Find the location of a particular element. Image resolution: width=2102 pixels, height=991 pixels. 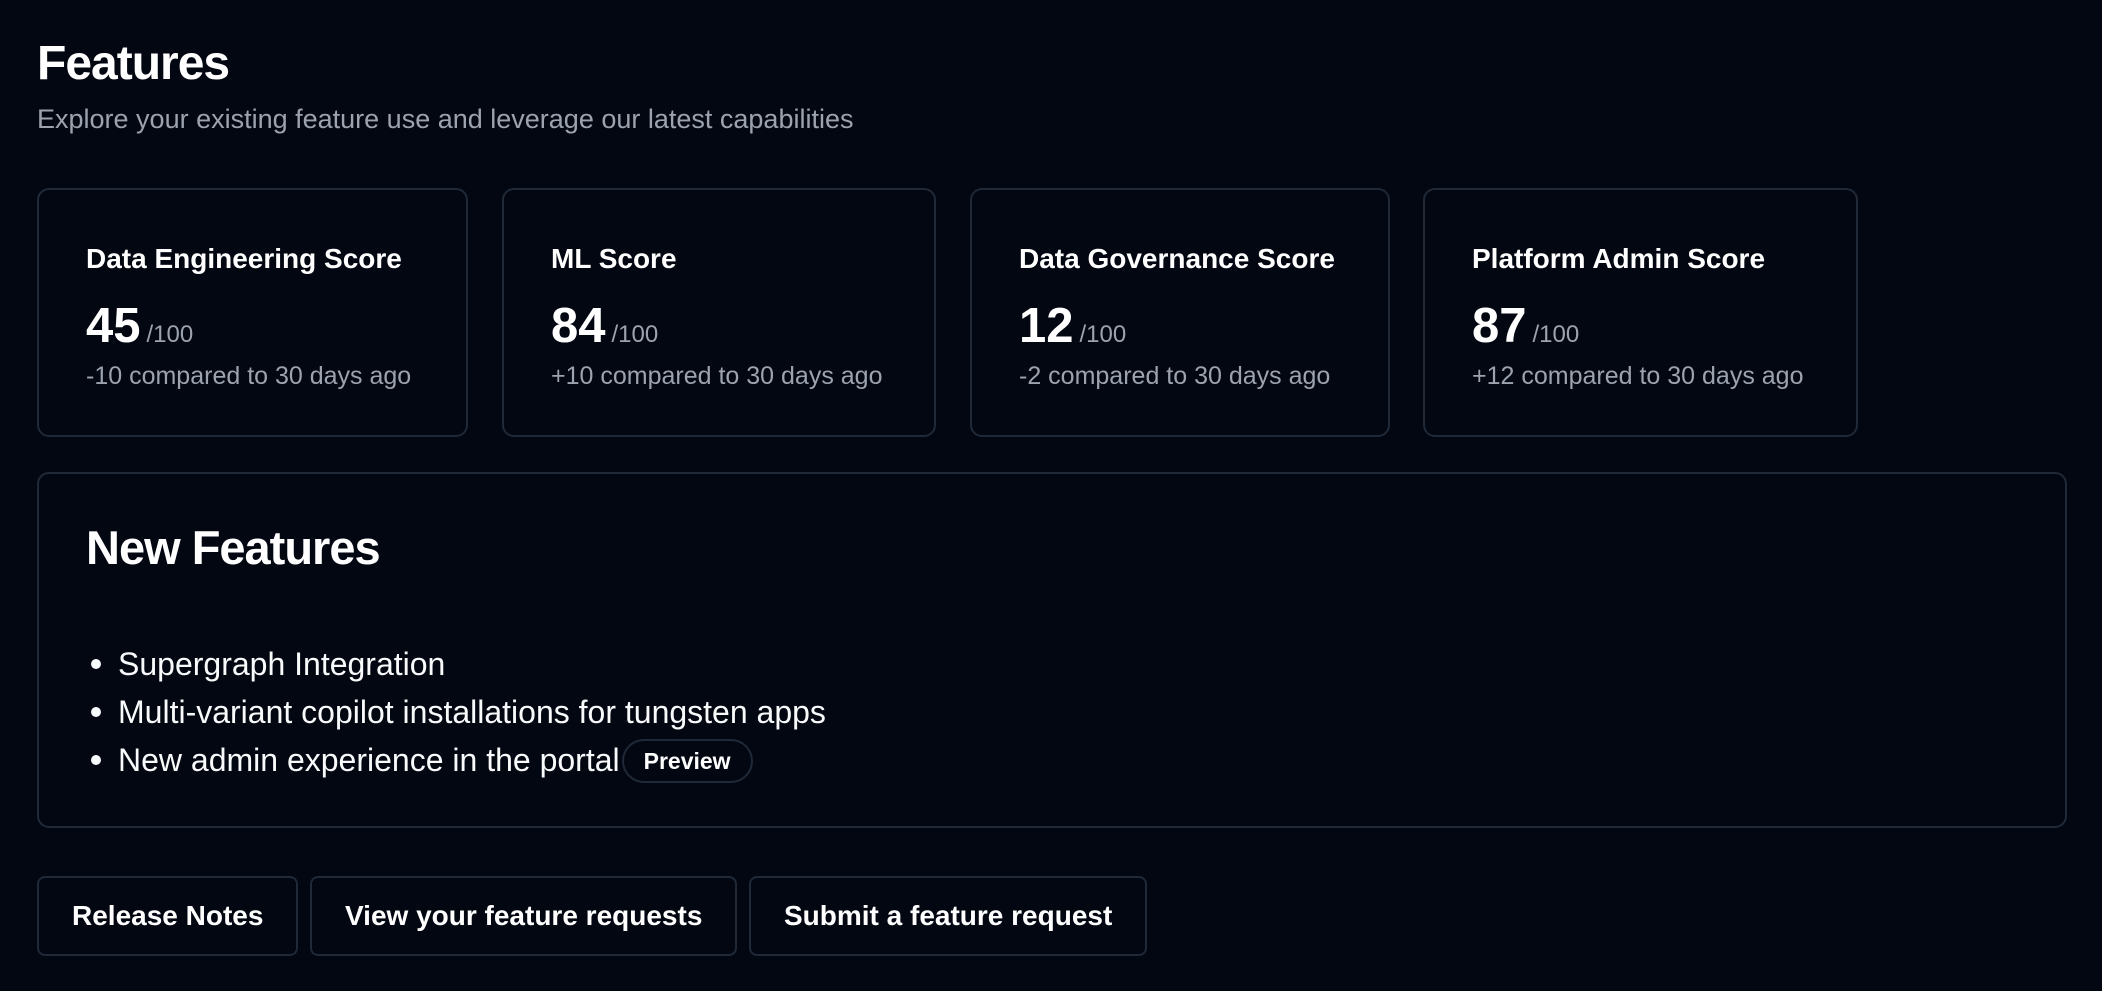

score-delta: -10 compared to 30 days ago is located at coordinates (249, 376).